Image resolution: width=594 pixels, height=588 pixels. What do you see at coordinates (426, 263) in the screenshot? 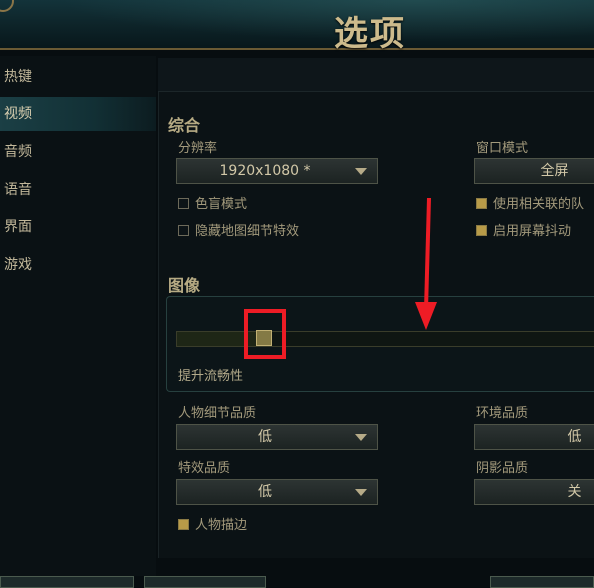
I see `red-arrow-icon` at bounding box center [426, 263].